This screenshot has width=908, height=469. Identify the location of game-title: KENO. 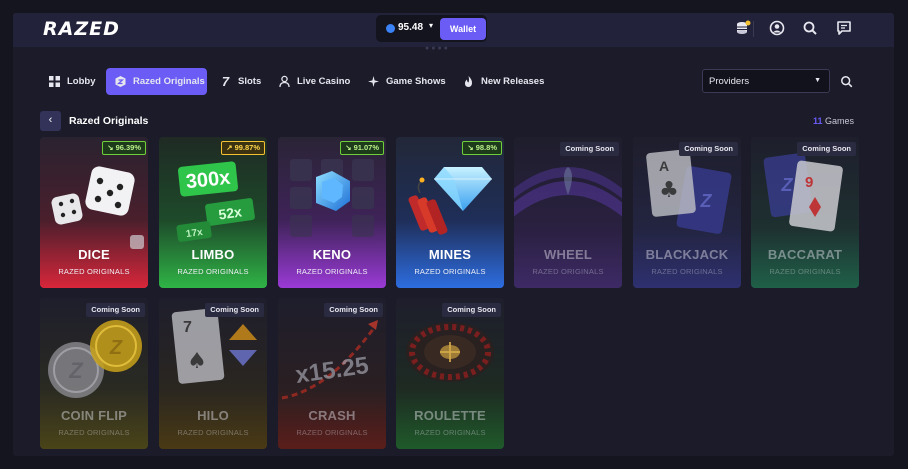
(332, 254).